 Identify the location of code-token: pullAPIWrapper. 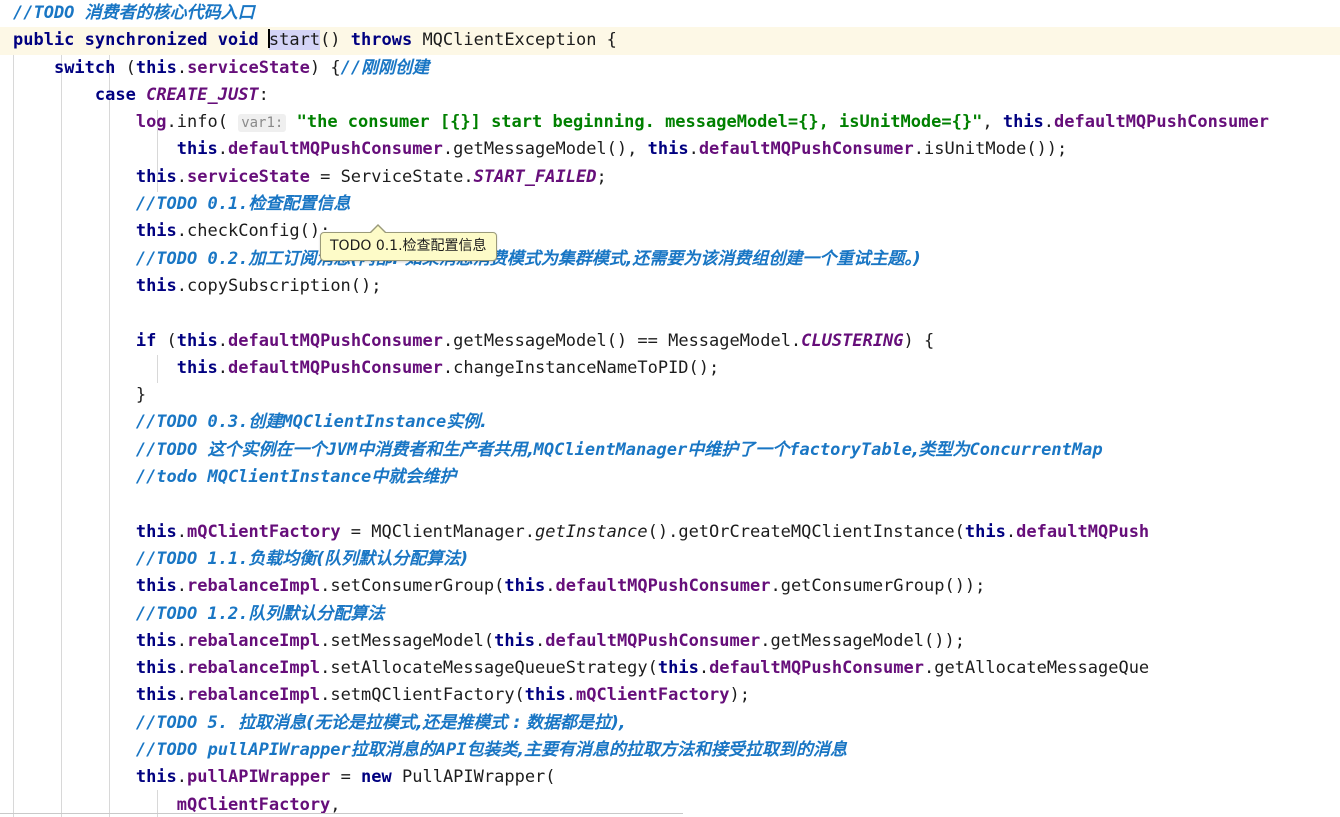
(259, 777).